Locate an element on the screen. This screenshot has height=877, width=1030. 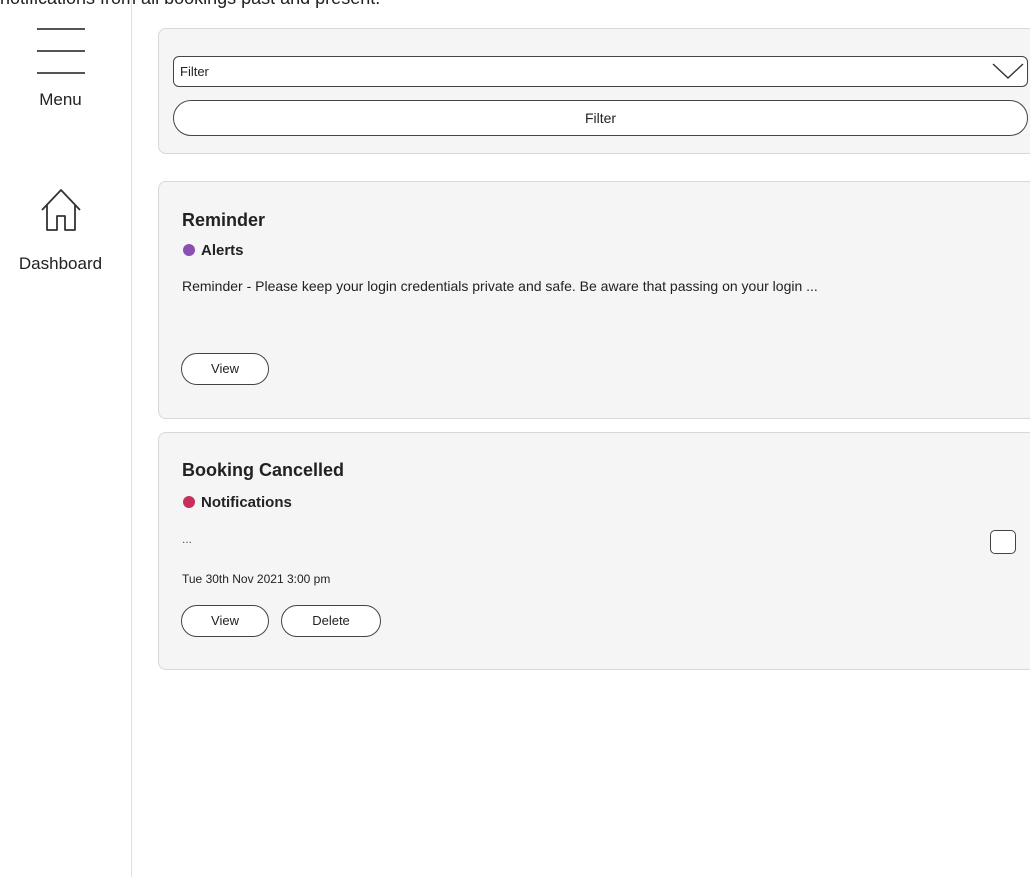
sidebar-item-menu: Menu is located at coordinates (65, 66).